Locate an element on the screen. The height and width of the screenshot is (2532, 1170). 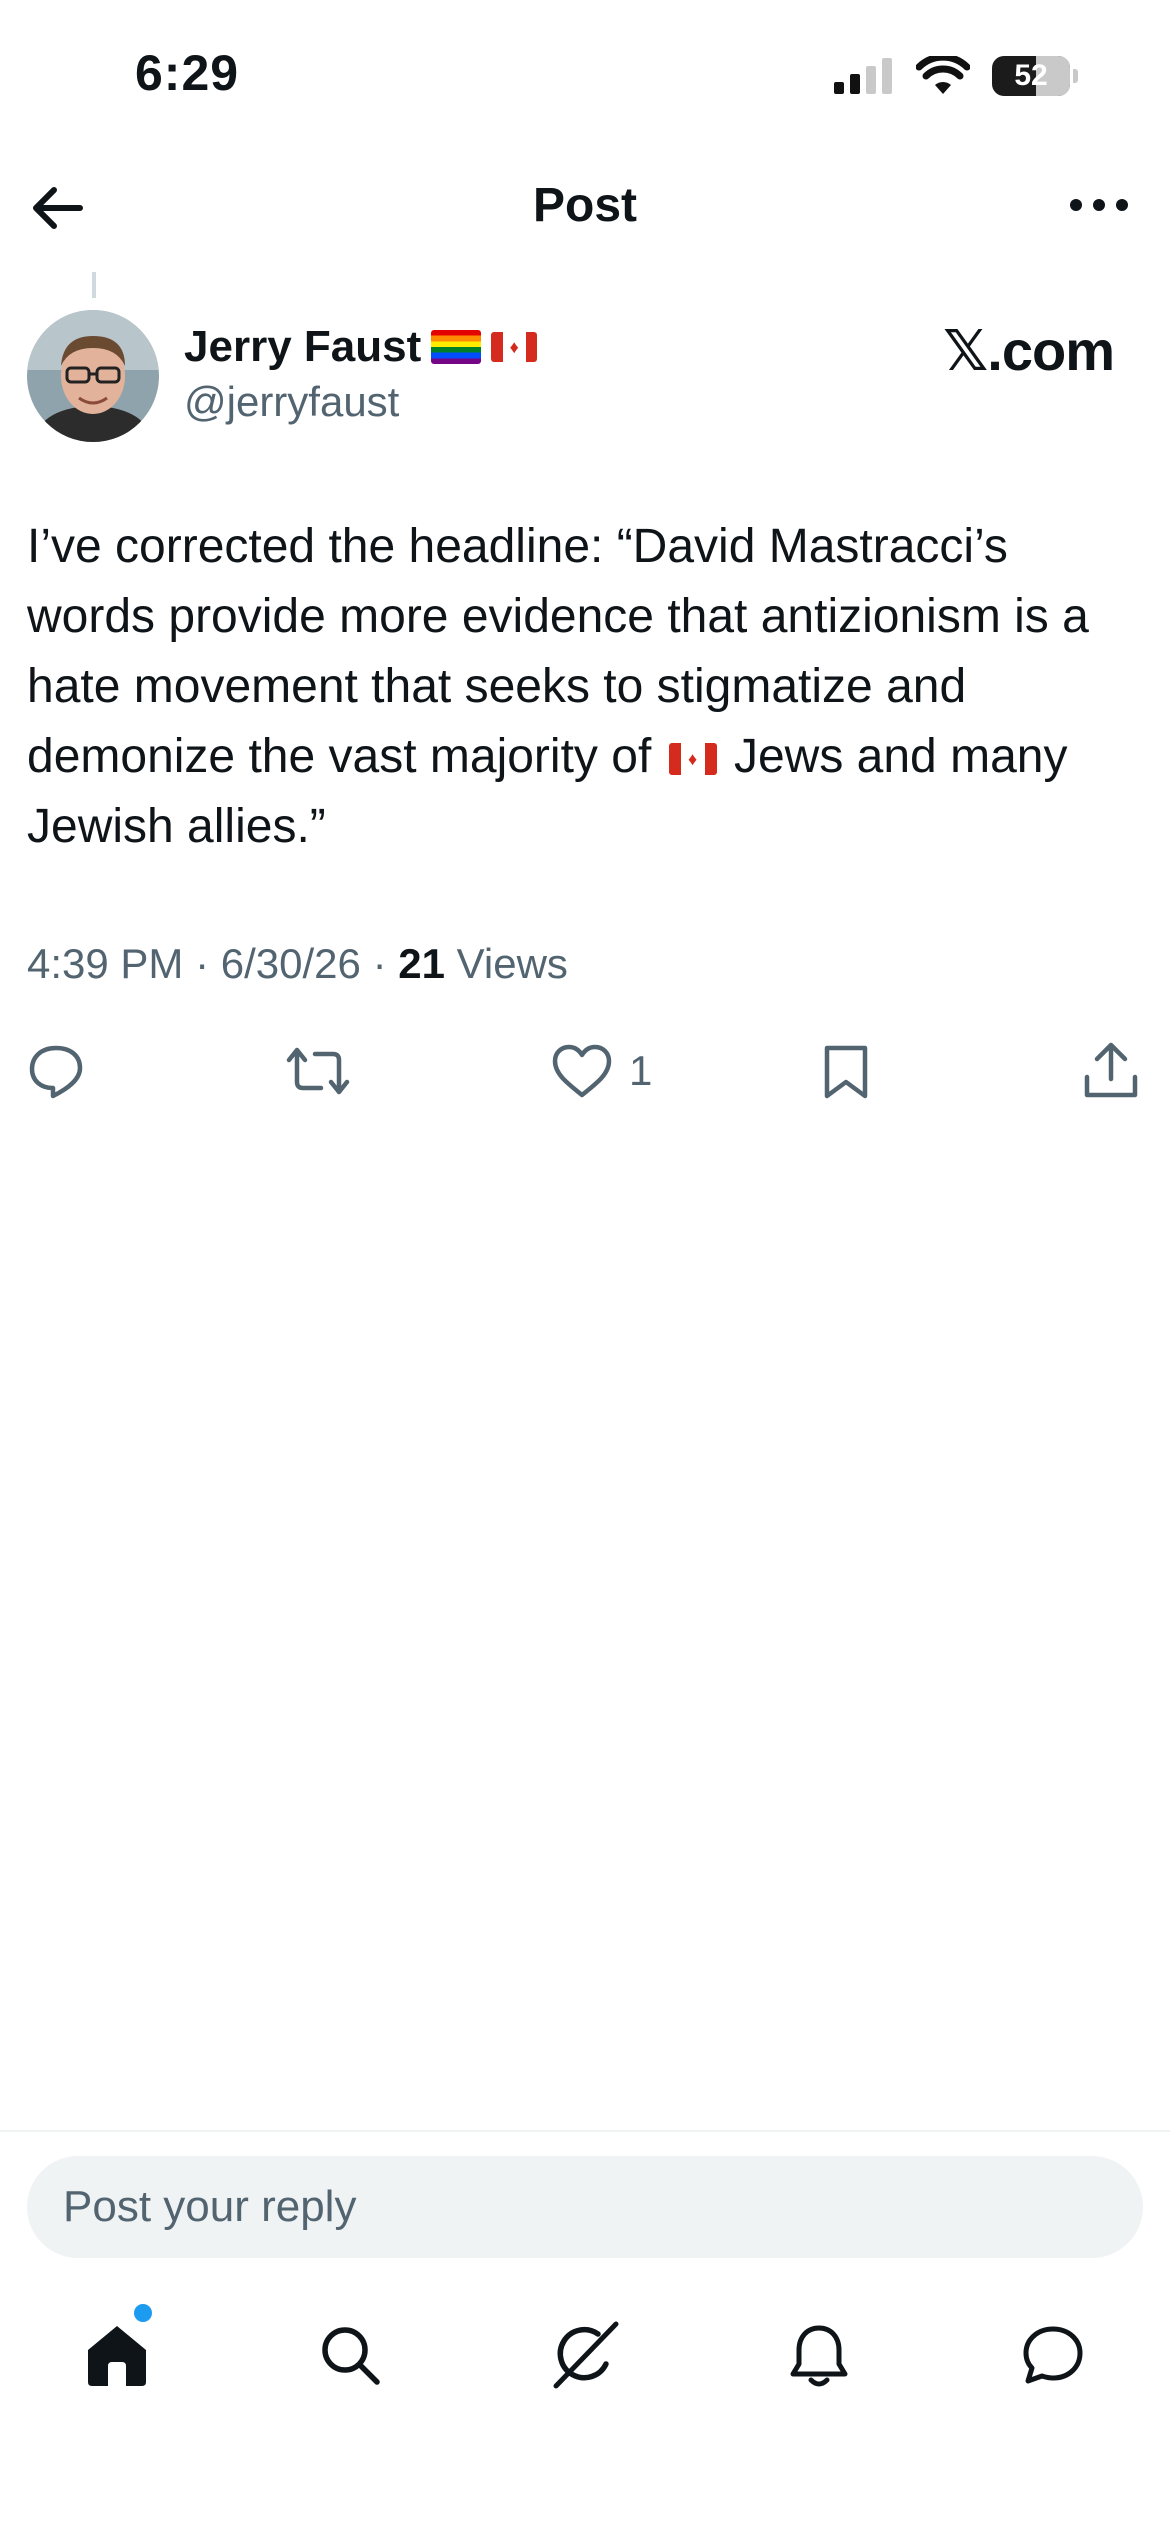
author-name-text: Jerry Faust is located at coordinates (303, 346).